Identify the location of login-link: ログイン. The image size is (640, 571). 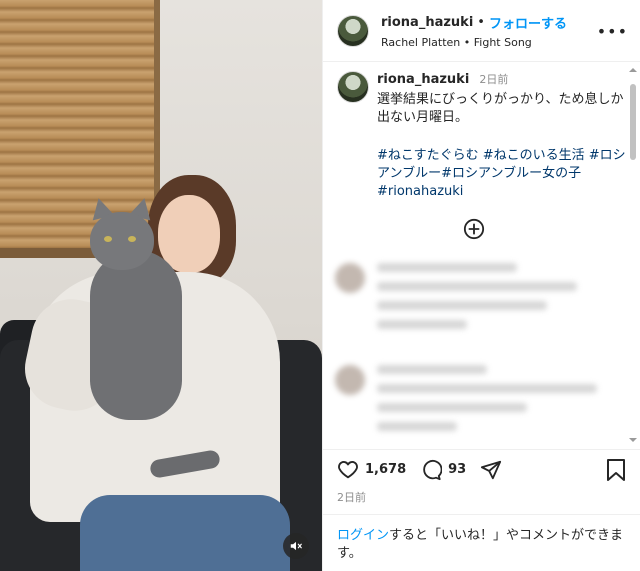
(363, 535).